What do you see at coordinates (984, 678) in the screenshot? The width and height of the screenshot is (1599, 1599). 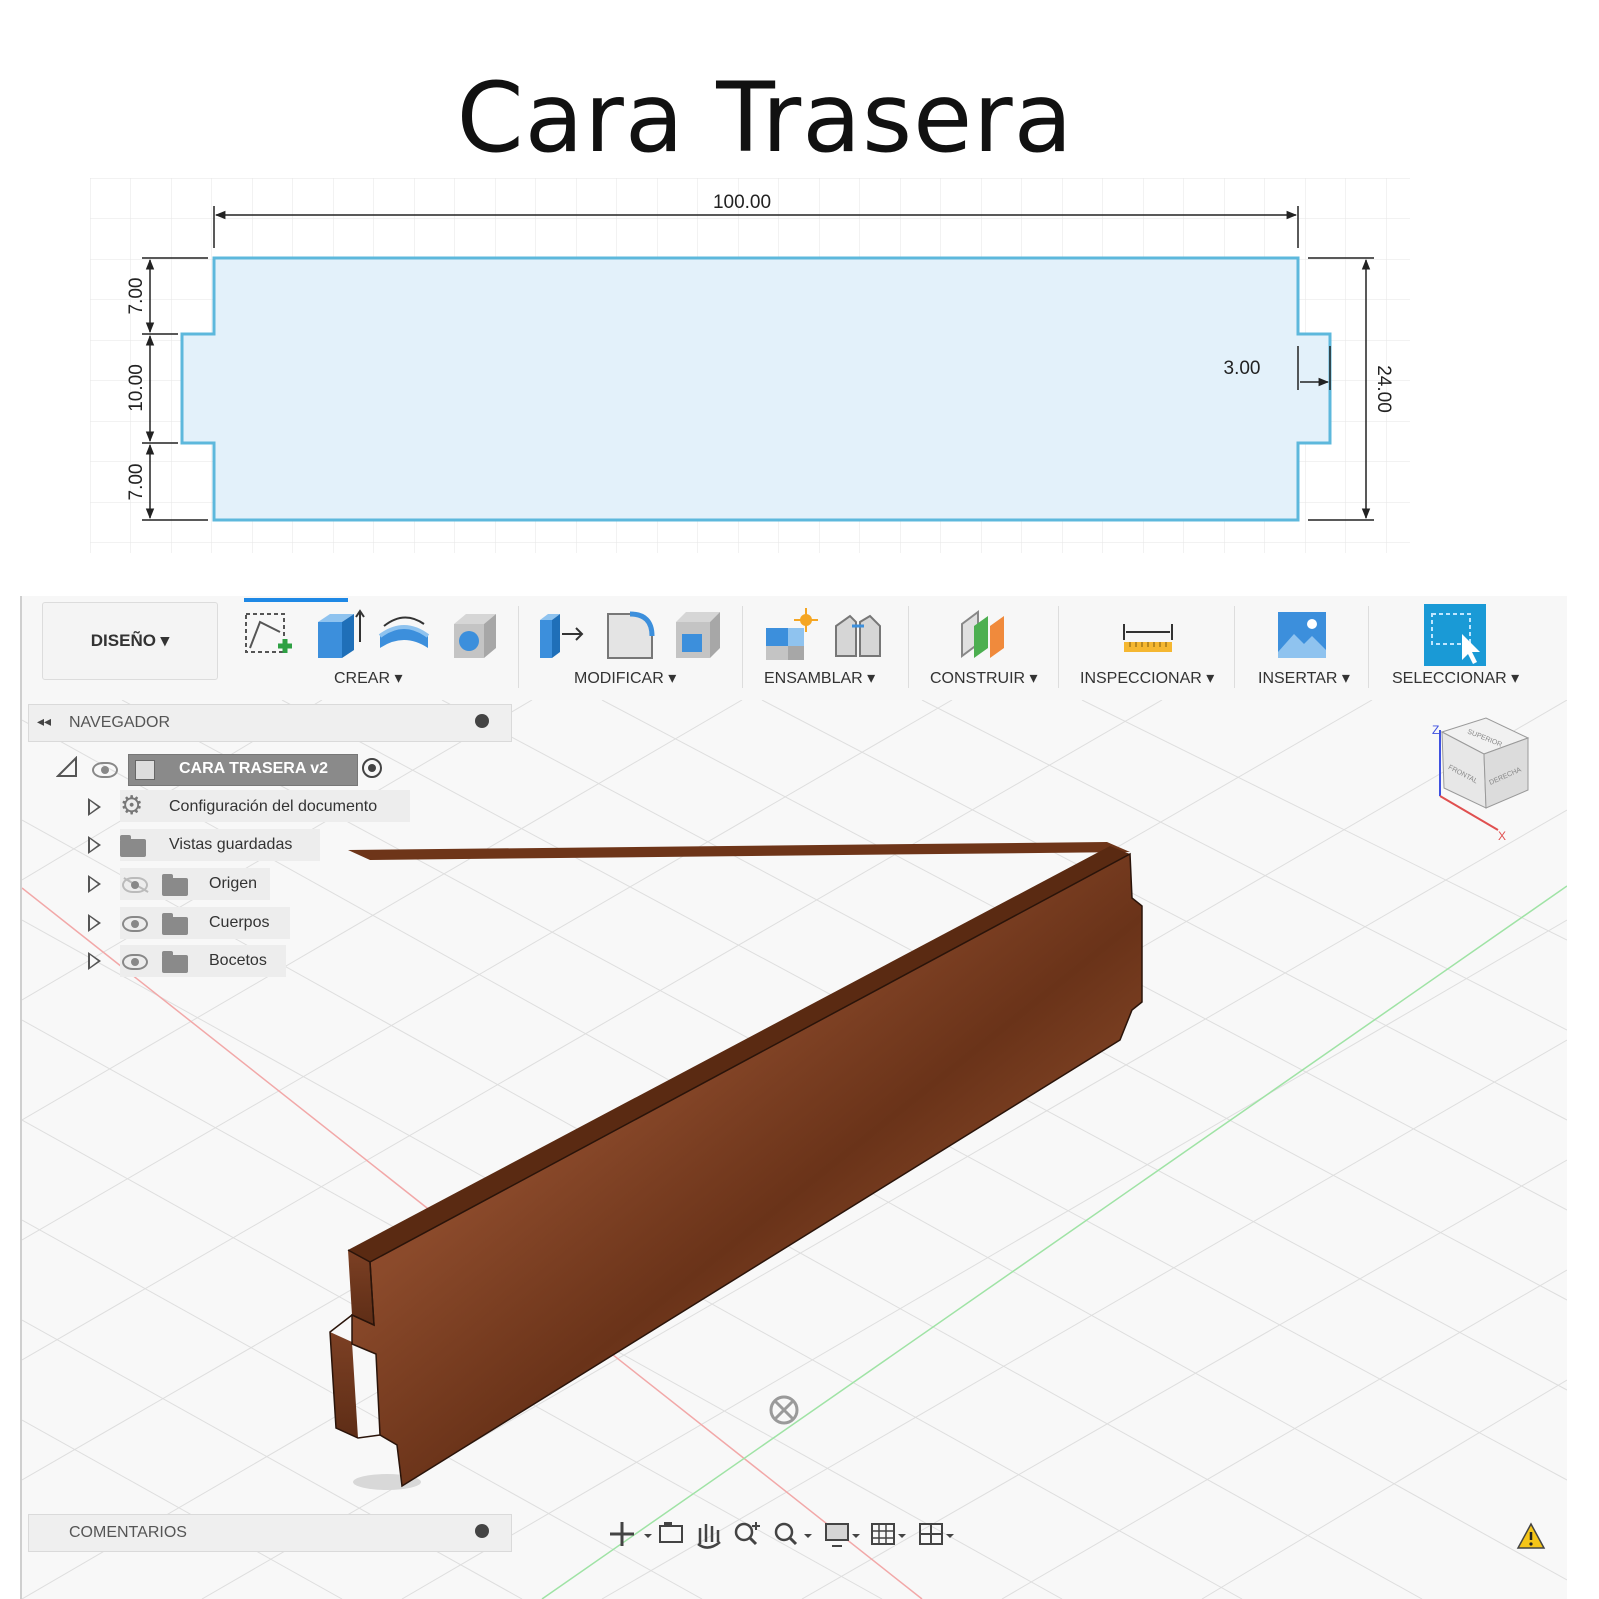 I see `construct-menu: CONSTRUIR ▾` at bounding box center [984, 678].